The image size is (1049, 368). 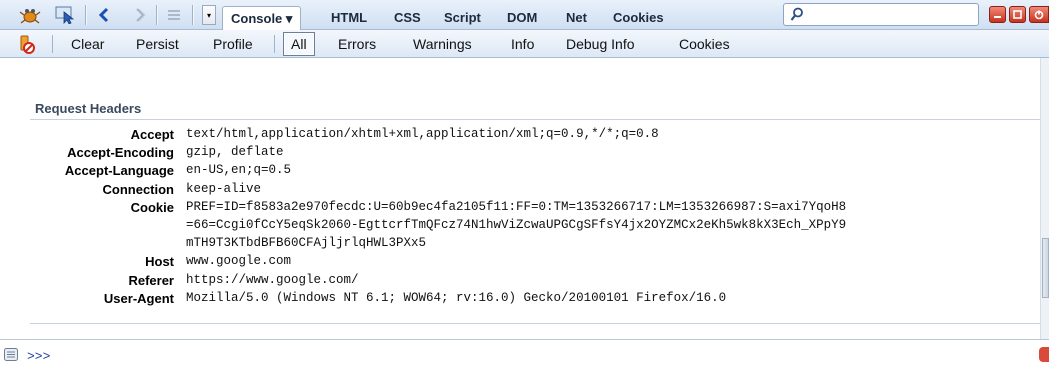 I want to click on section-divider, so click(x=535, y=119).